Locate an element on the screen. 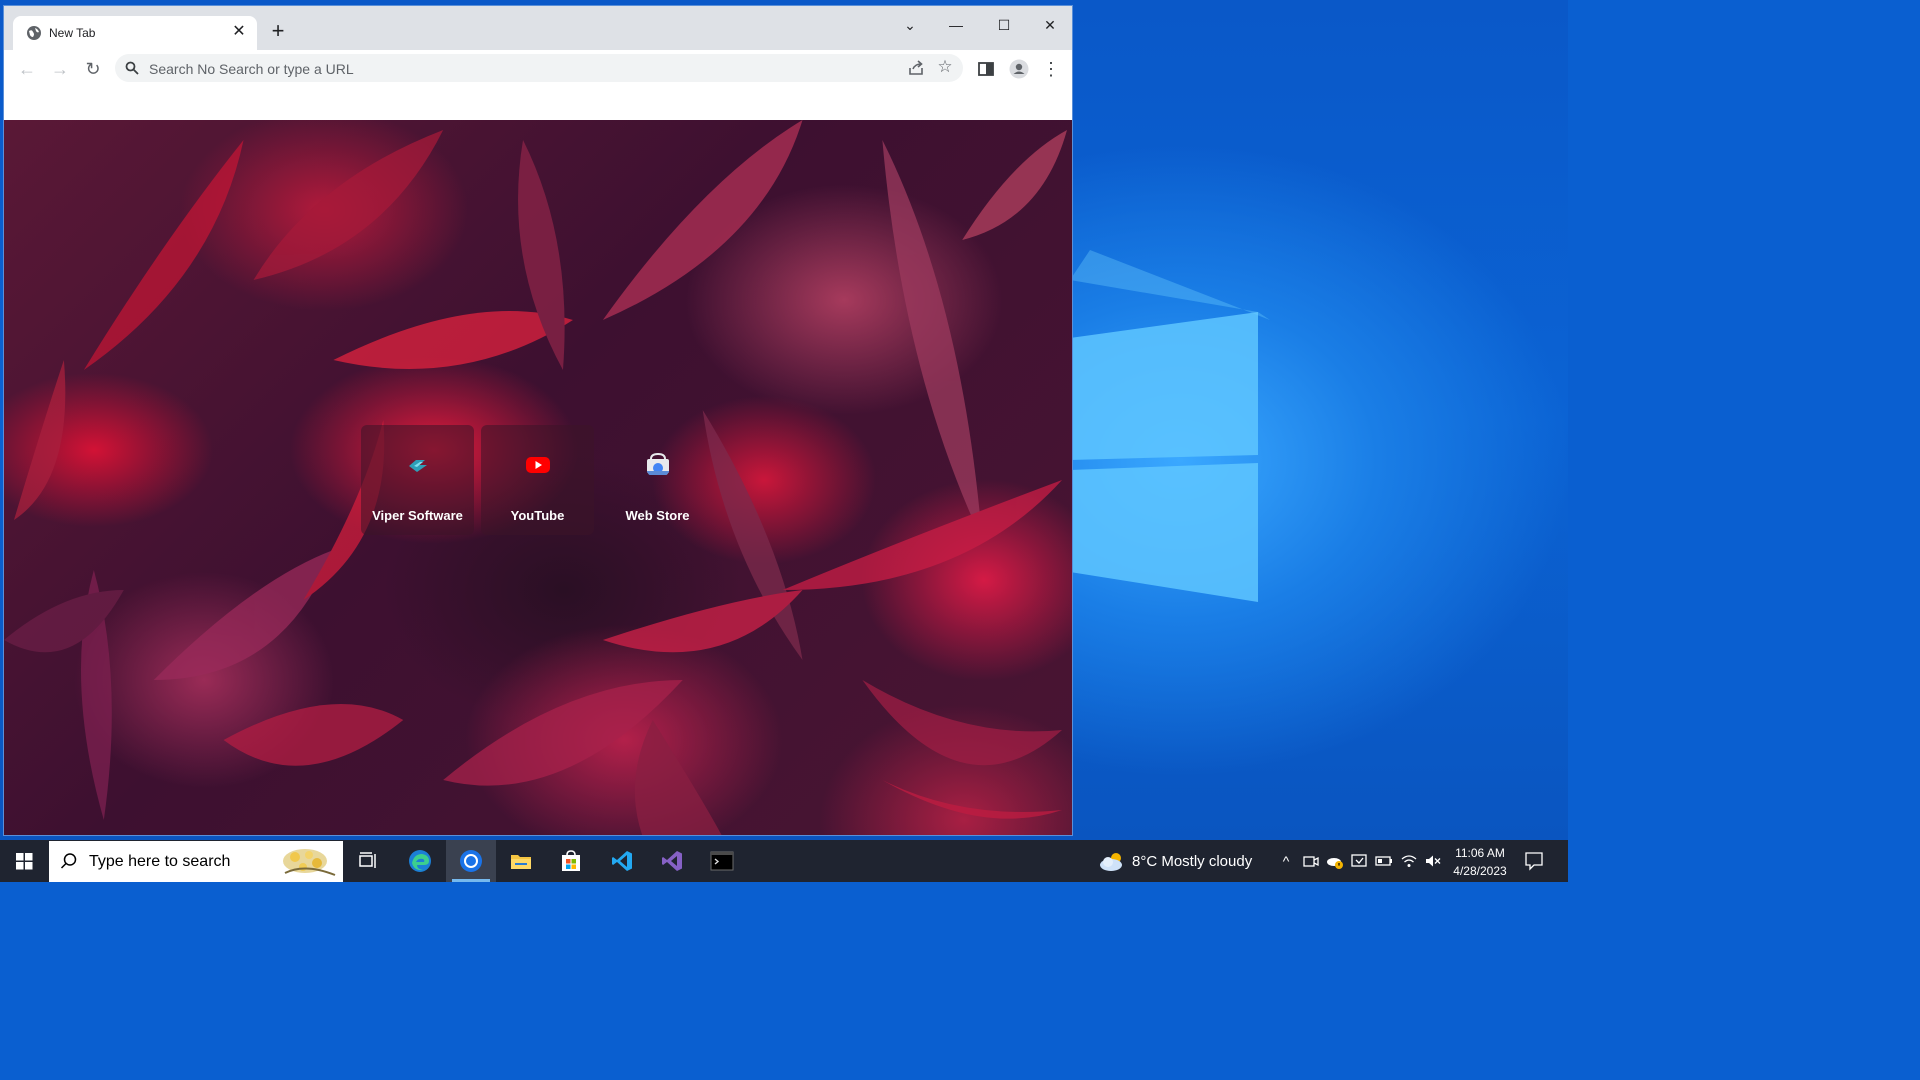 The image size is (1920, 1080). taskbar-file-explorer is located at coordinates (521, 861).